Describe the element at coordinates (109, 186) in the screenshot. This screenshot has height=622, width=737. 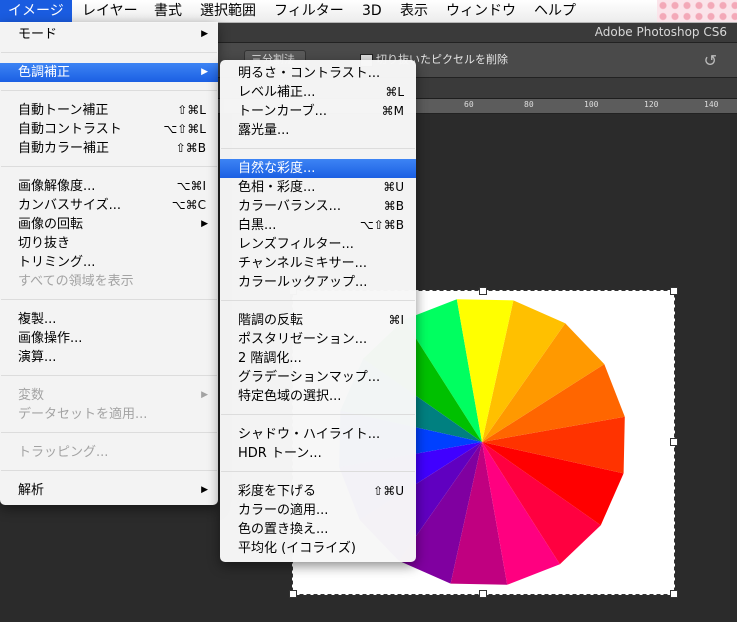
I see `menu-item-image-size: 画像解像度... ⌥⌘I` at that location.